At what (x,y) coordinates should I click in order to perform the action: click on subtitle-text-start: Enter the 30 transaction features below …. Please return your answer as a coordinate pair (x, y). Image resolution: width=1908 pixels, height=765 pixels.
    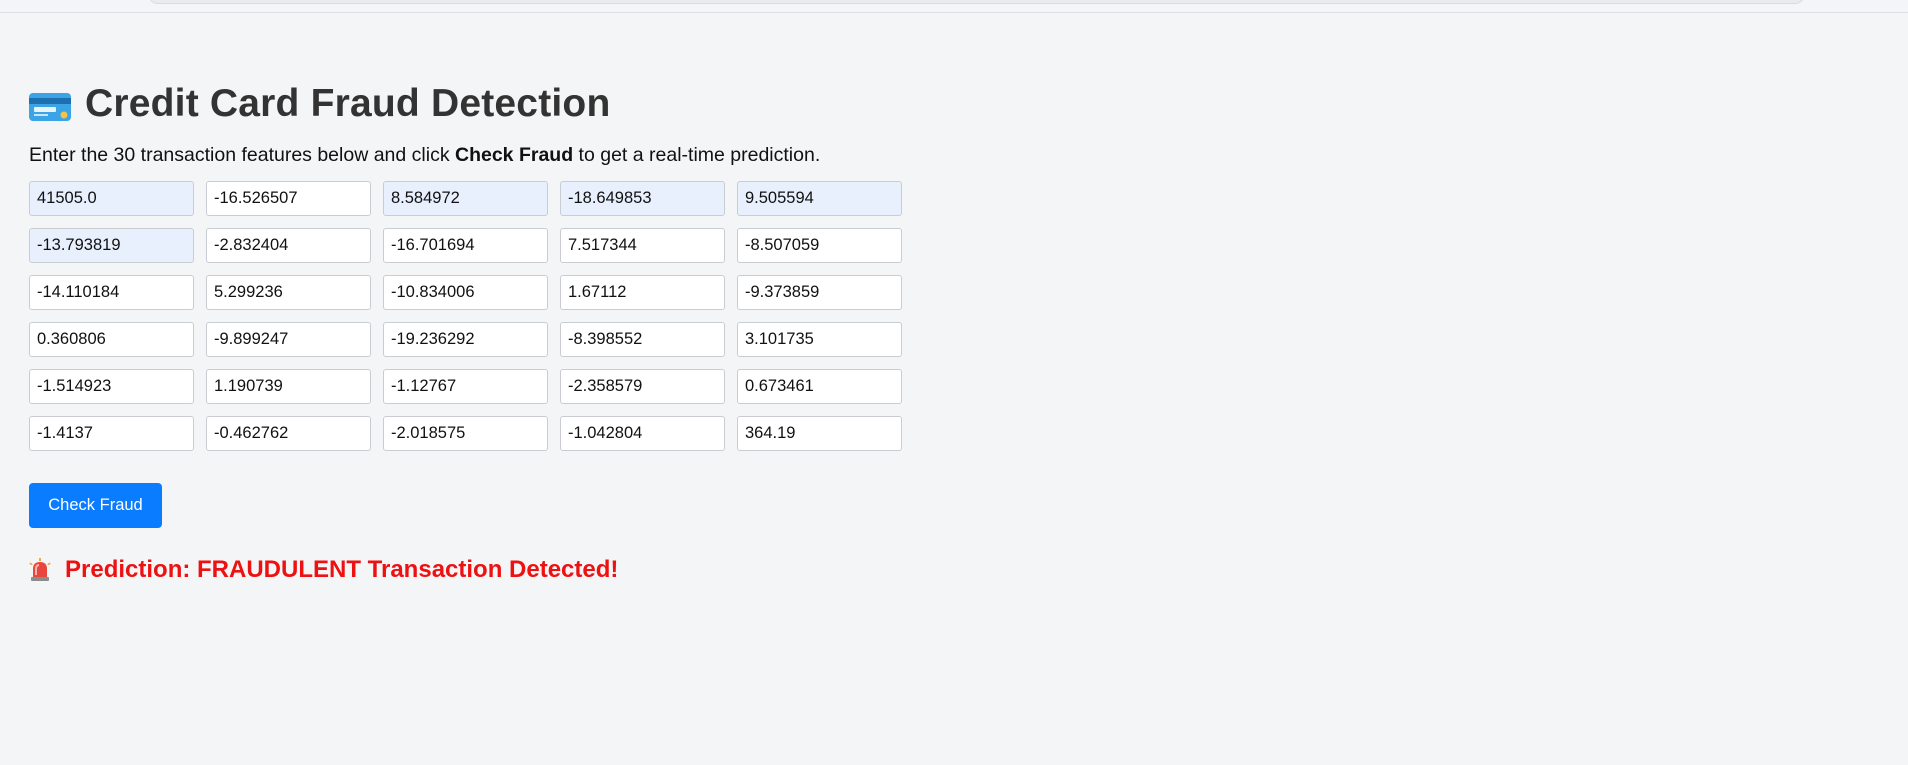
    Looking at the image, I should click on (242, 155).